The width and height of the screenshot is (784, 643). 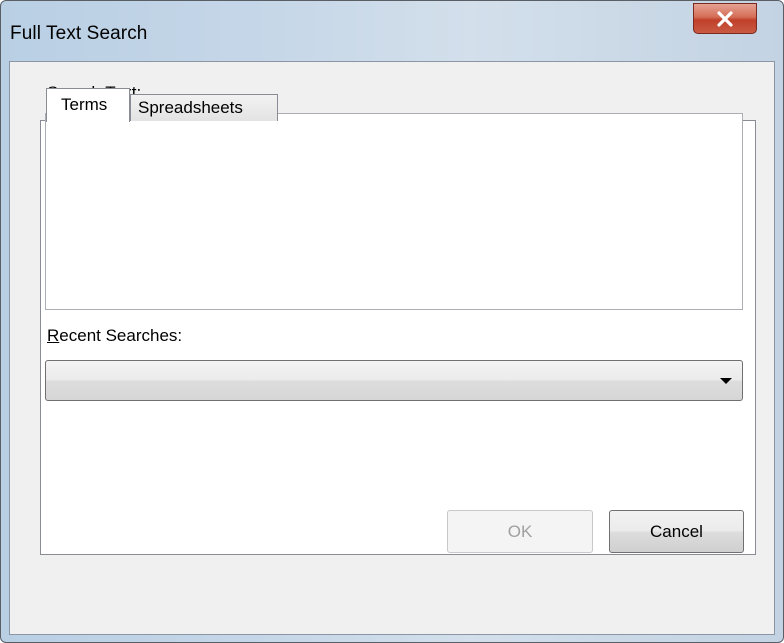 What do you see at coordinates (394, 380) in the screenshot?
I see `recent-searches-dropdown` at bounding box center [394, 380].